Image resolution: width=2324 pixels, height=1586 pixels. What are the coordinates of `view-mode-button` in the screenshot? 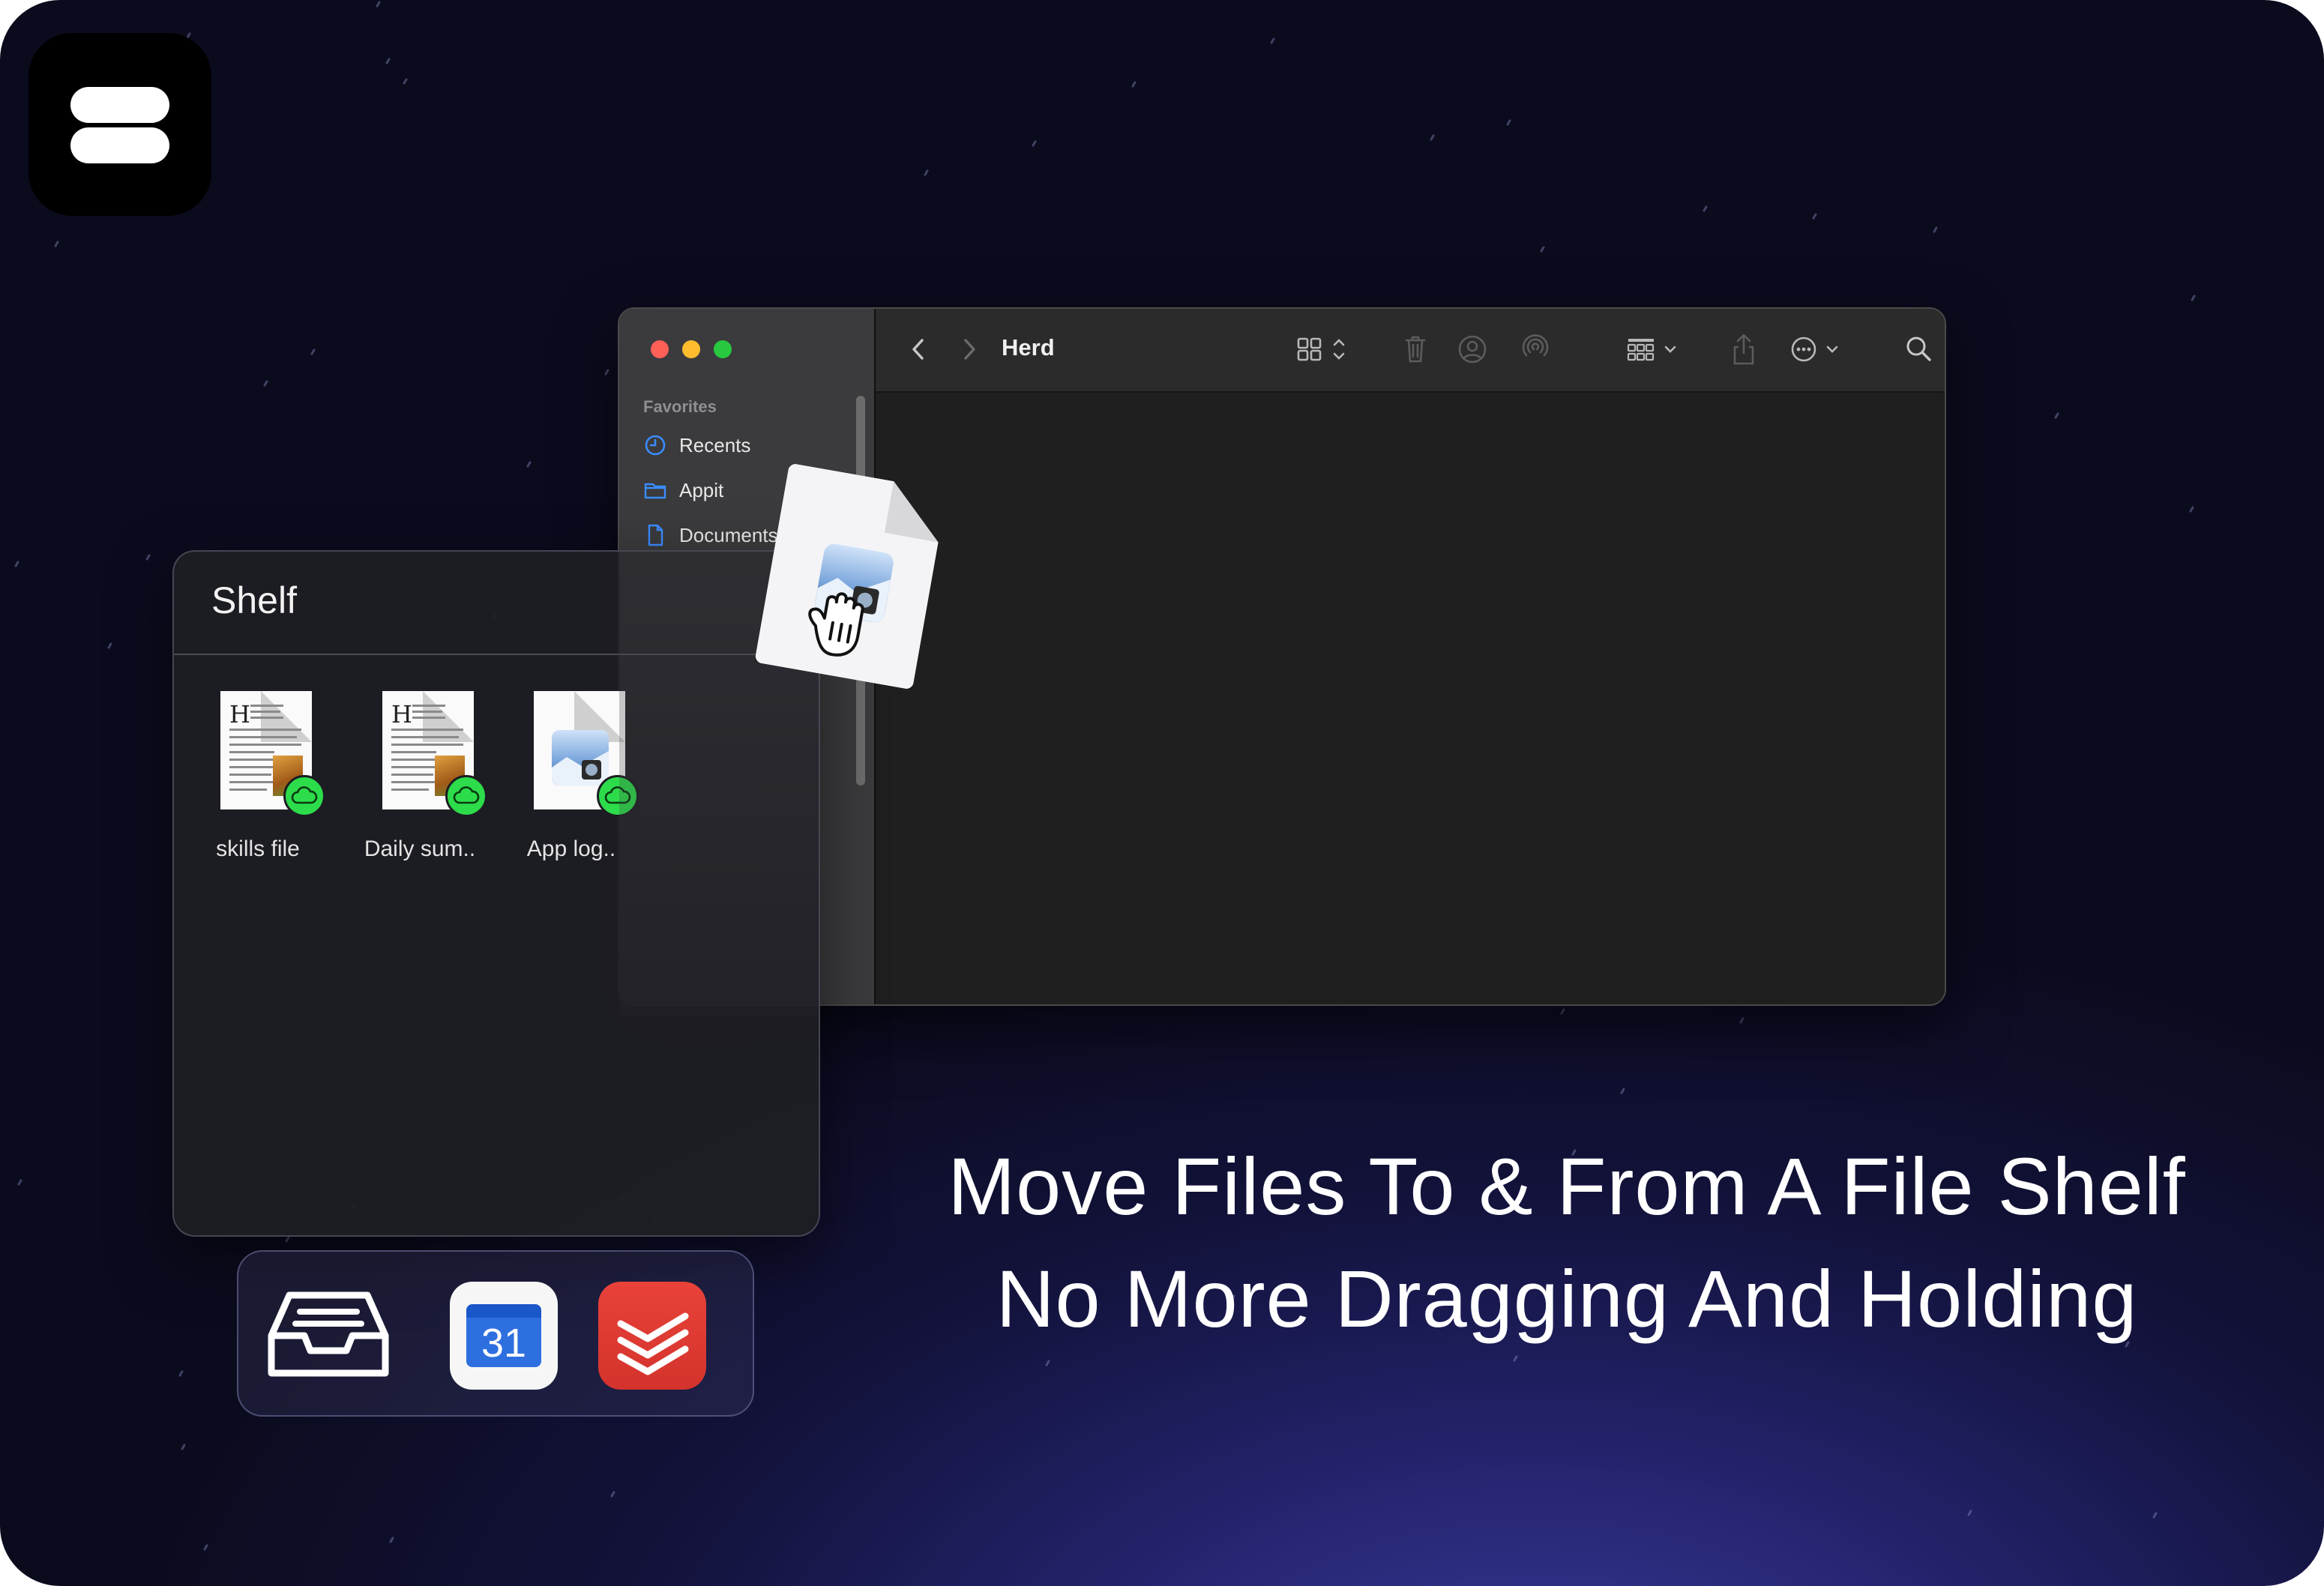 It's located at (1323, 349).